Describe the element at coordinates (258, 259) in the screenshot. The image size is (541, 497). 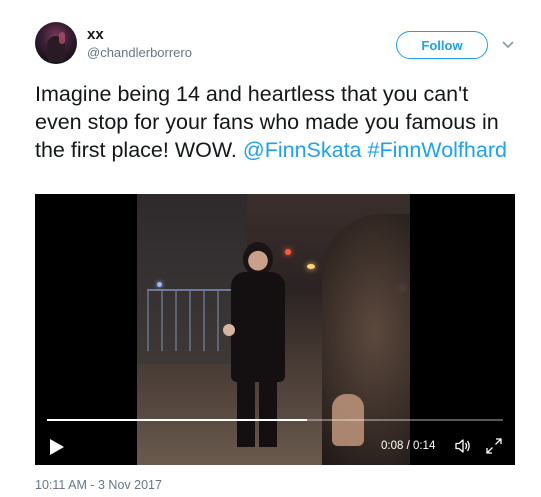
I see `person-head` at that location.